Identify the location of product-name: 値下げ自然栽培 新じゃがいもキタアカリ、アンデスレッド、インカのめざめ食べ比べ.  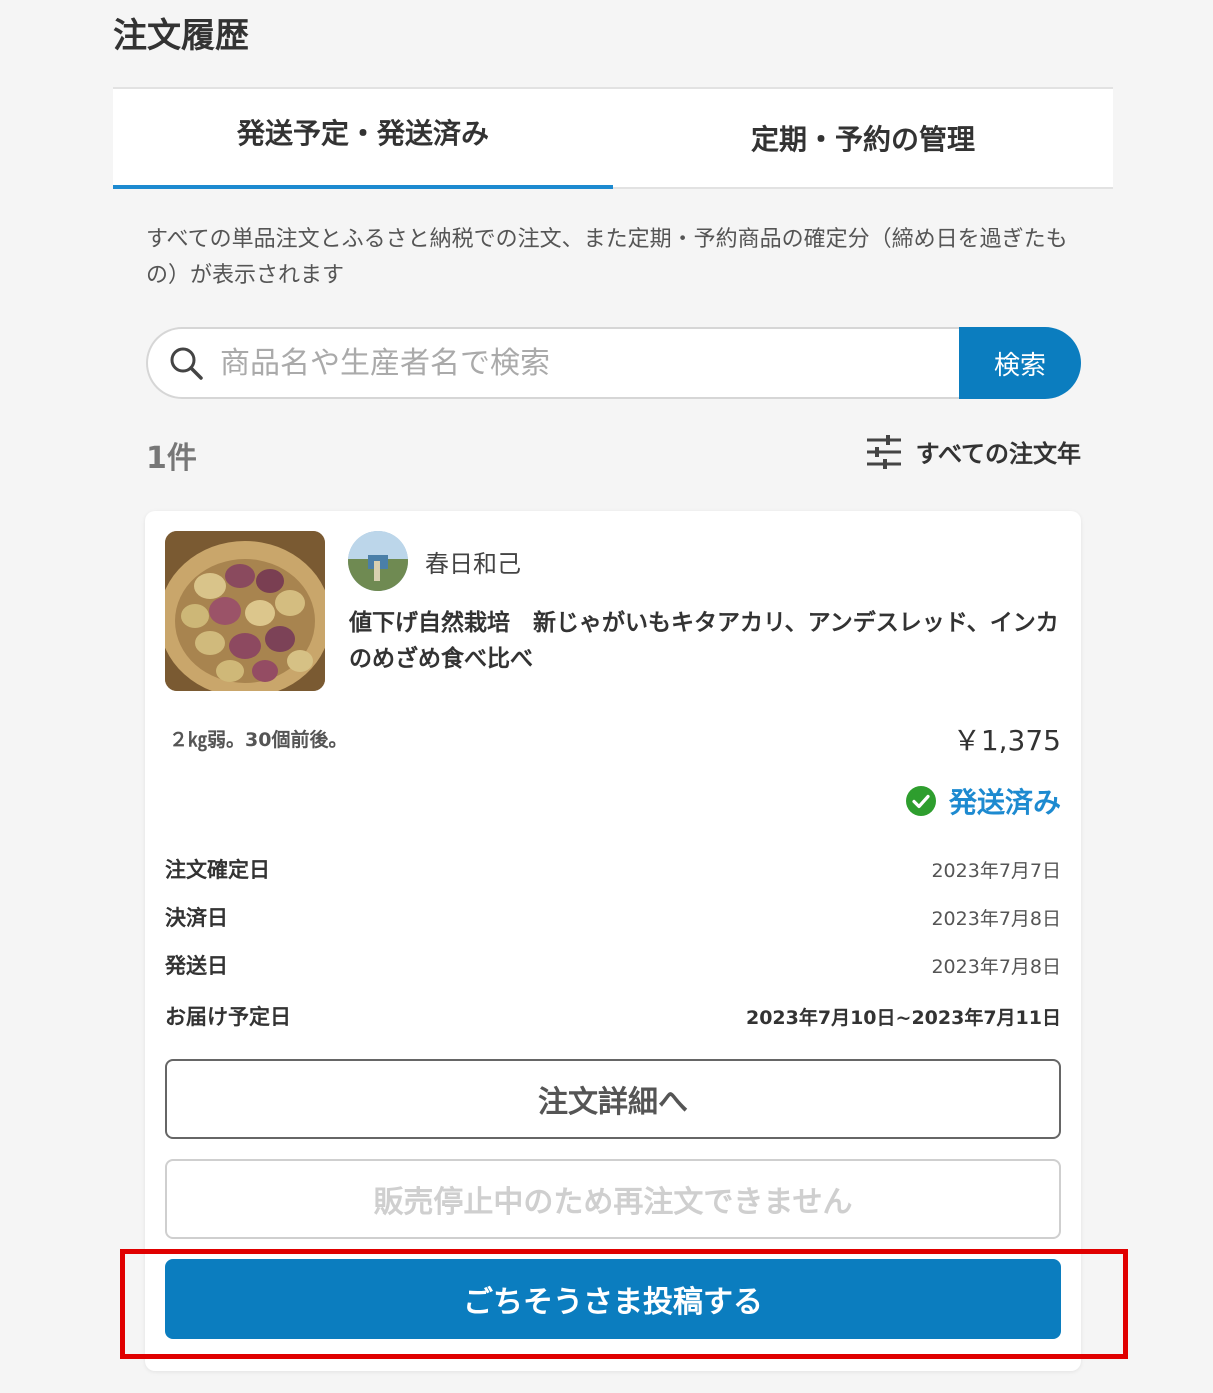
(704, 641).